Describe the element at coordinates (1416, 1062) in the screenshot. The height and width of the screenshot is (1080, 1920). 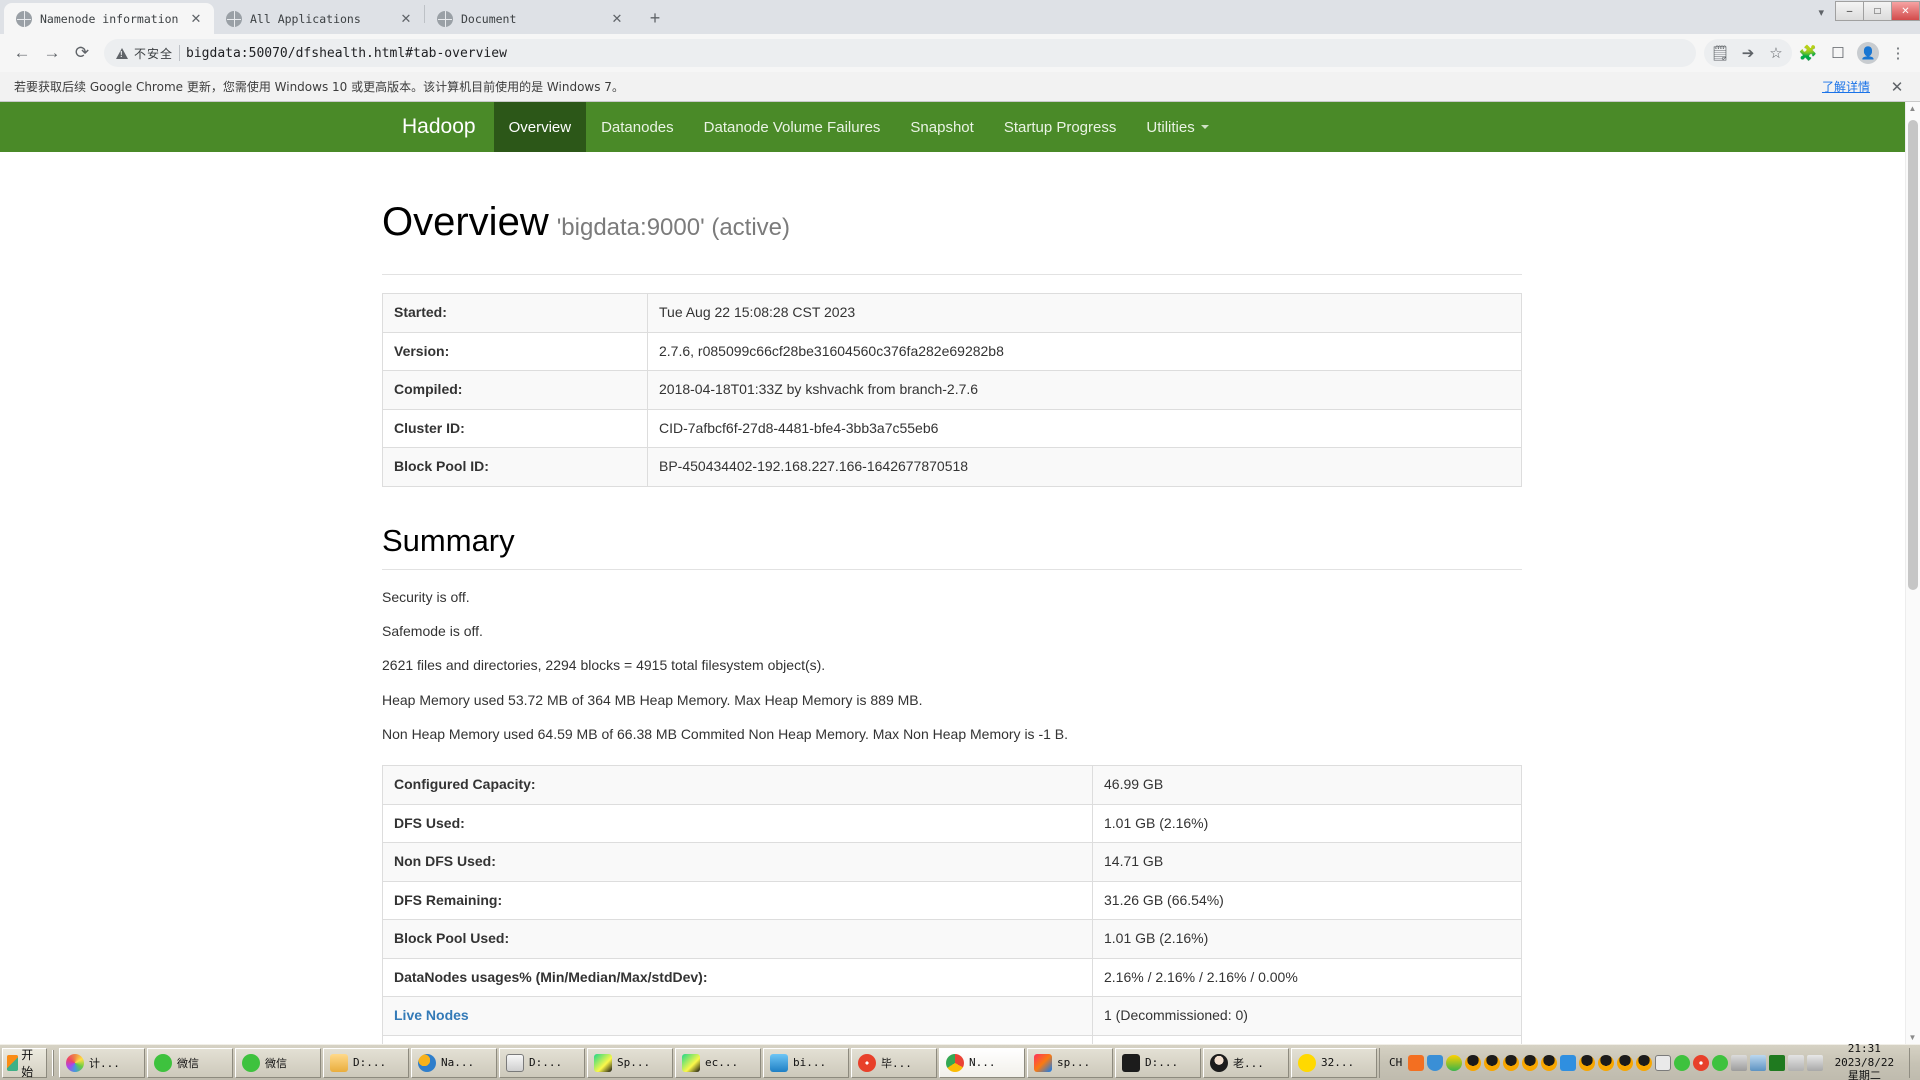
I see `sogou-icon` at that location.